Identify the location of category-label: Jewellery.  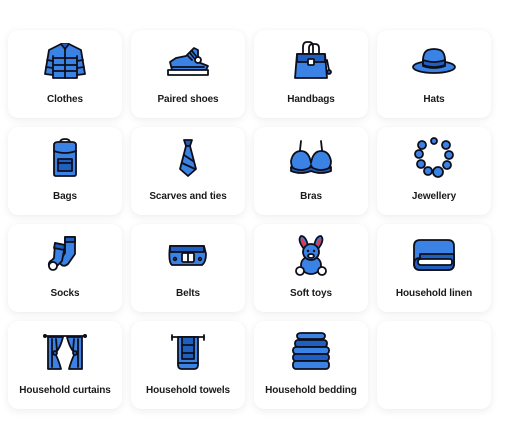
(434, 196).